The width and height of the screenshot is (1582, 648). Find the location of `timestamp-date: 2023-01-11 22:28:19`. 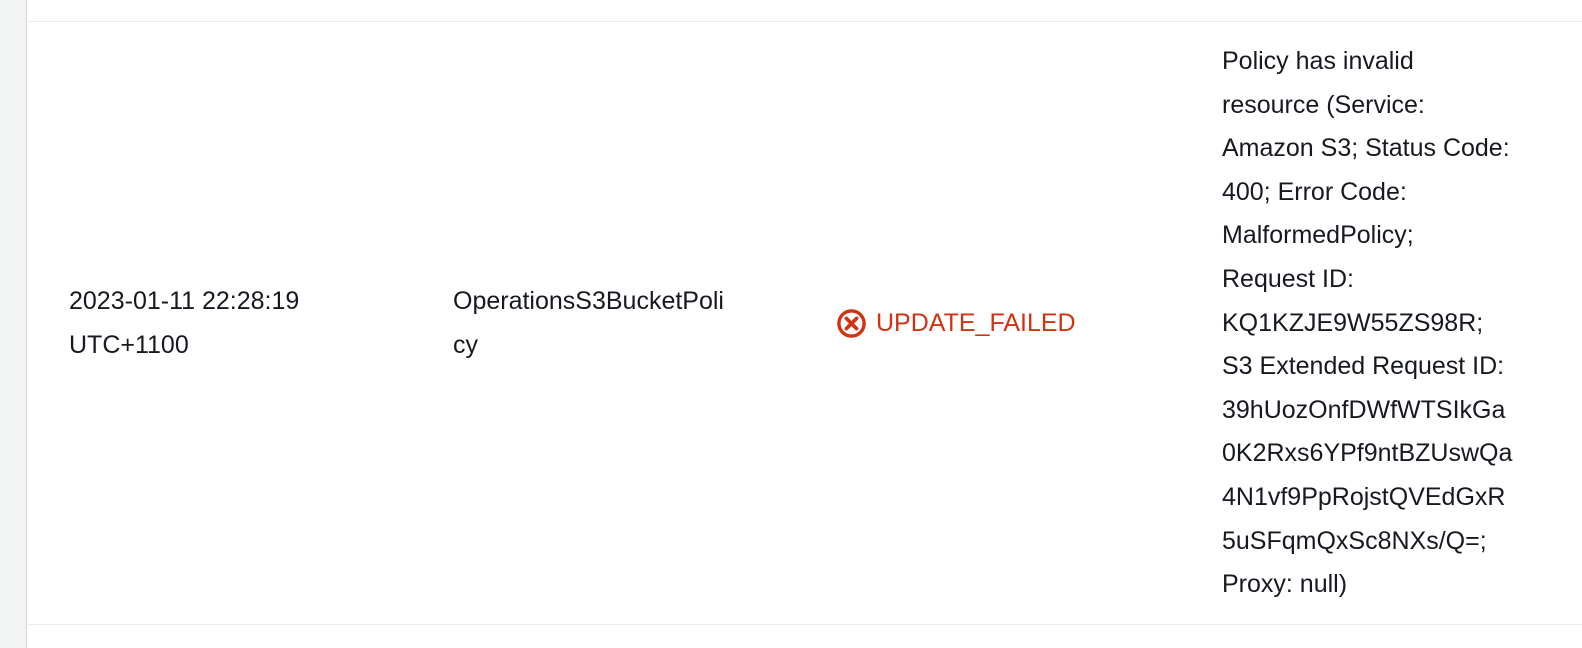

timestamp-date: 2023-01-11 22:28:19 is located at coordinates (184, 301).